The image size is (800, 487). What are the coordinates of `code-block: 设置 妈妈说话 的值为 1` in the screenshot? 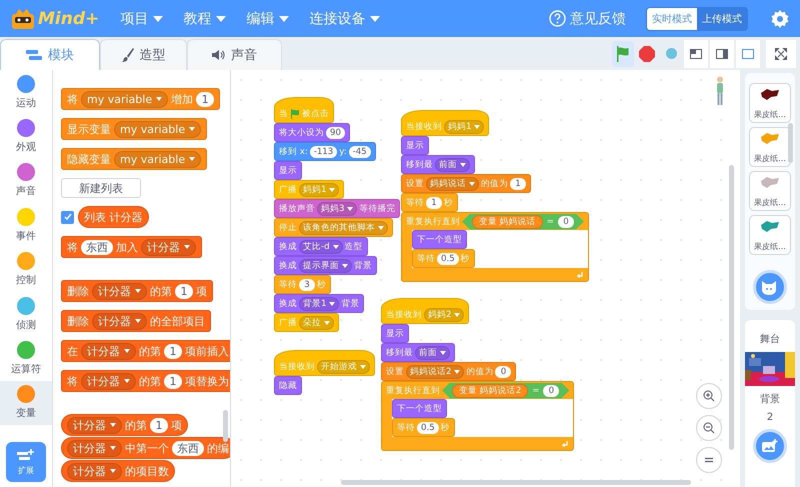 It's located at (466, 183).